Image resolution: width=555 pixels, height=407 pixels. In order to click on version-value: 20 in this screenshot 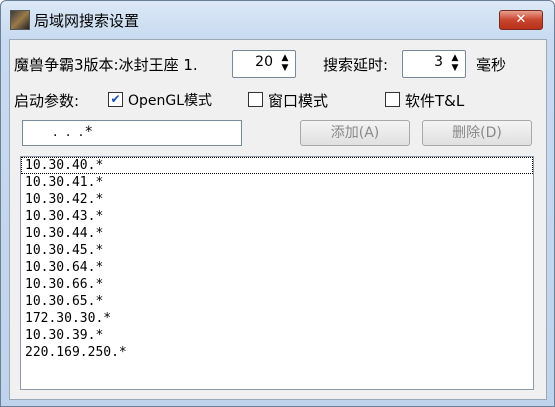, I will do `click(264, 62)`.